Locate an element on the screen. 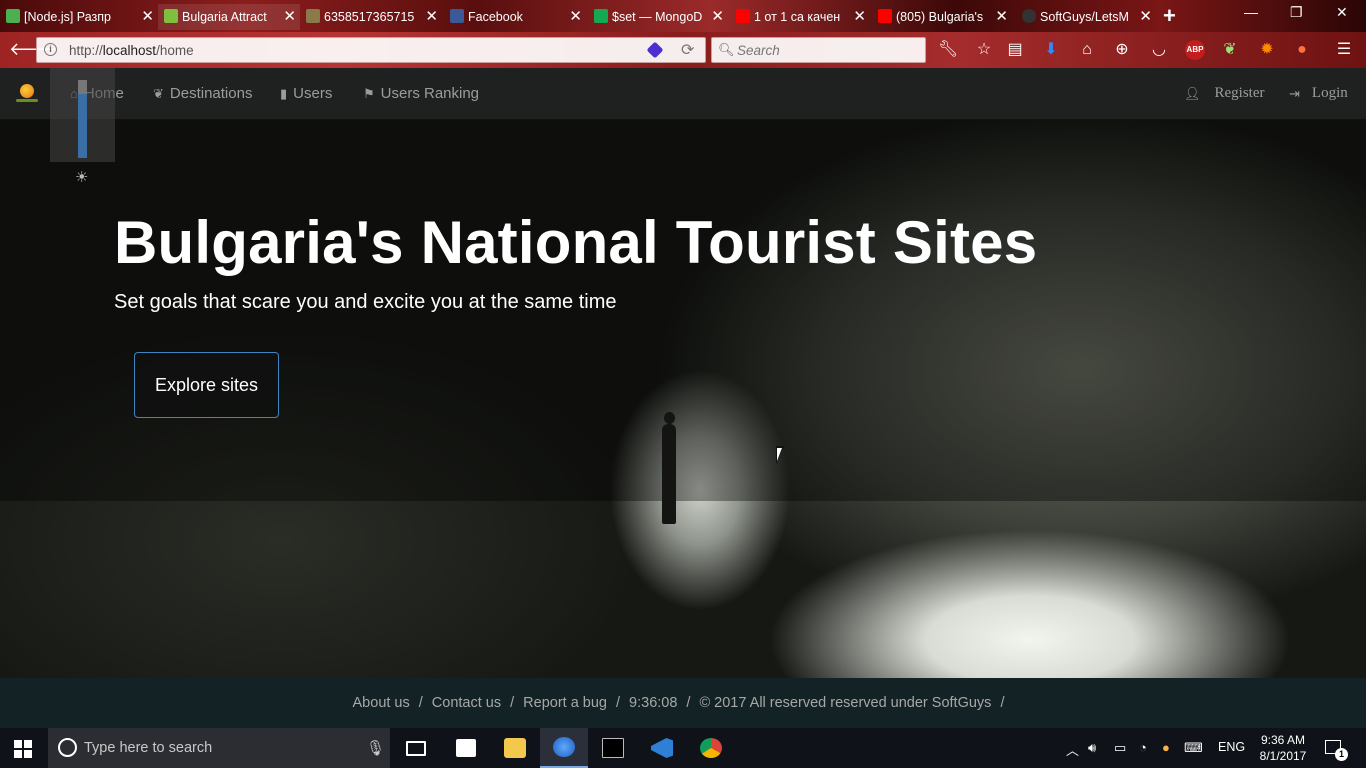  taskbar-search-placeholder: Type here to search is located at coordinates (148, 748).